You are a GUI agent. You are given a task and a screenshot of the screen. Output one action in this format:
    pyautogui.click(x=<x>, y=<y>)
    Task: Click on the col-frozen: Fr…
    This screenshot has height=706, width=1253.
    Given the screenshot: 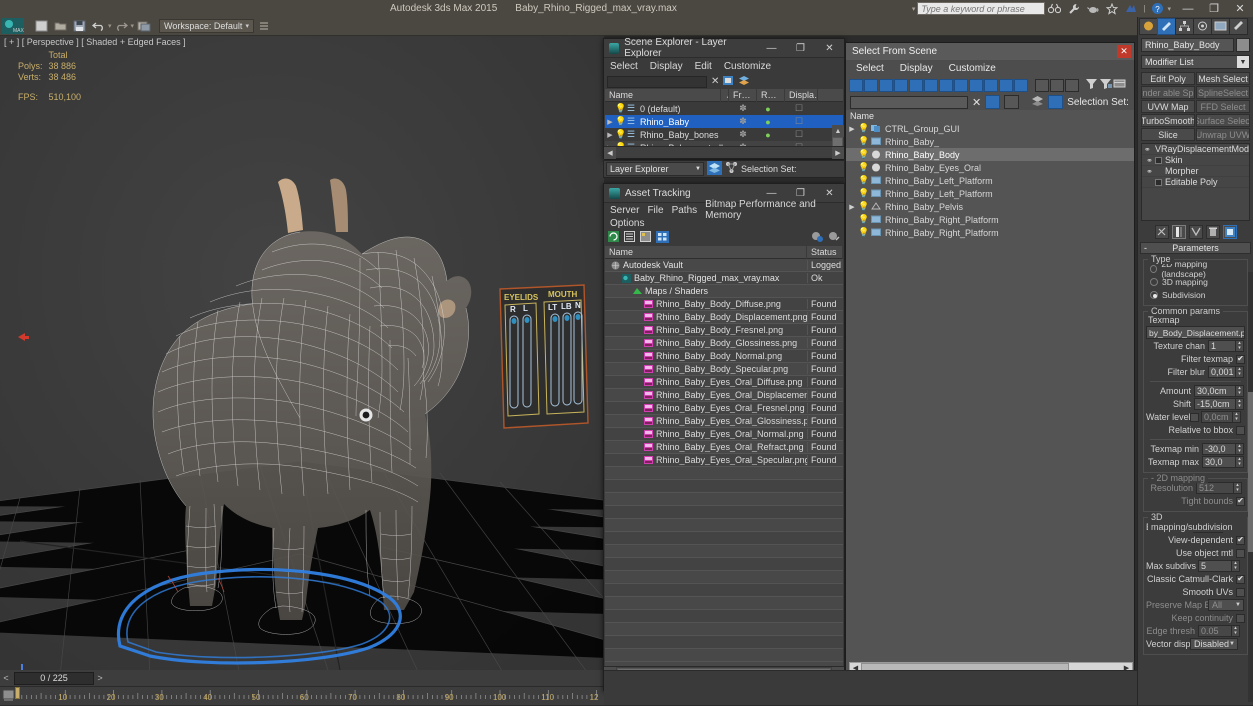 What is the action you would take?
    pyautogui.click(x=743, y=95)
    